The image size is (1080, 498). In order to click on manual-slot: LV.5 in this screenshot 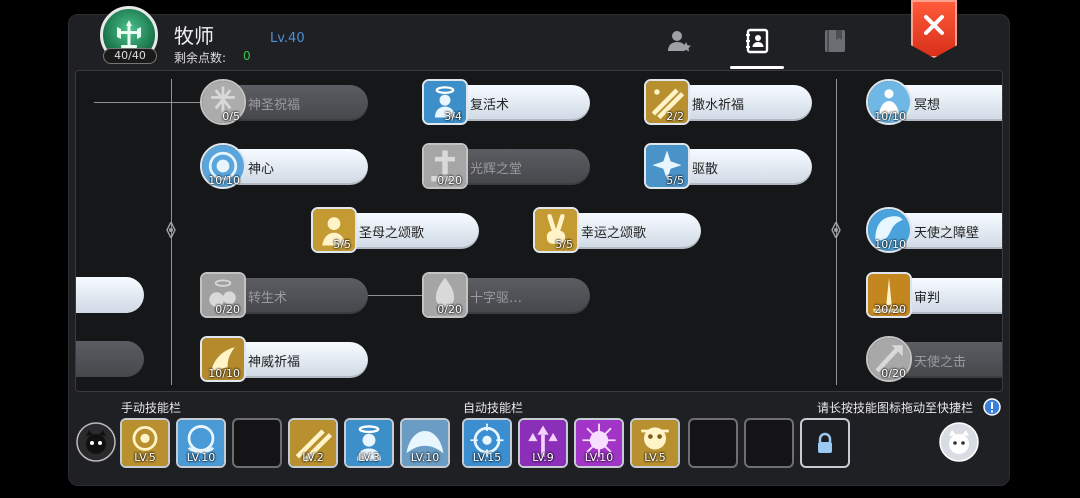, I will do `click(145, 443)`.